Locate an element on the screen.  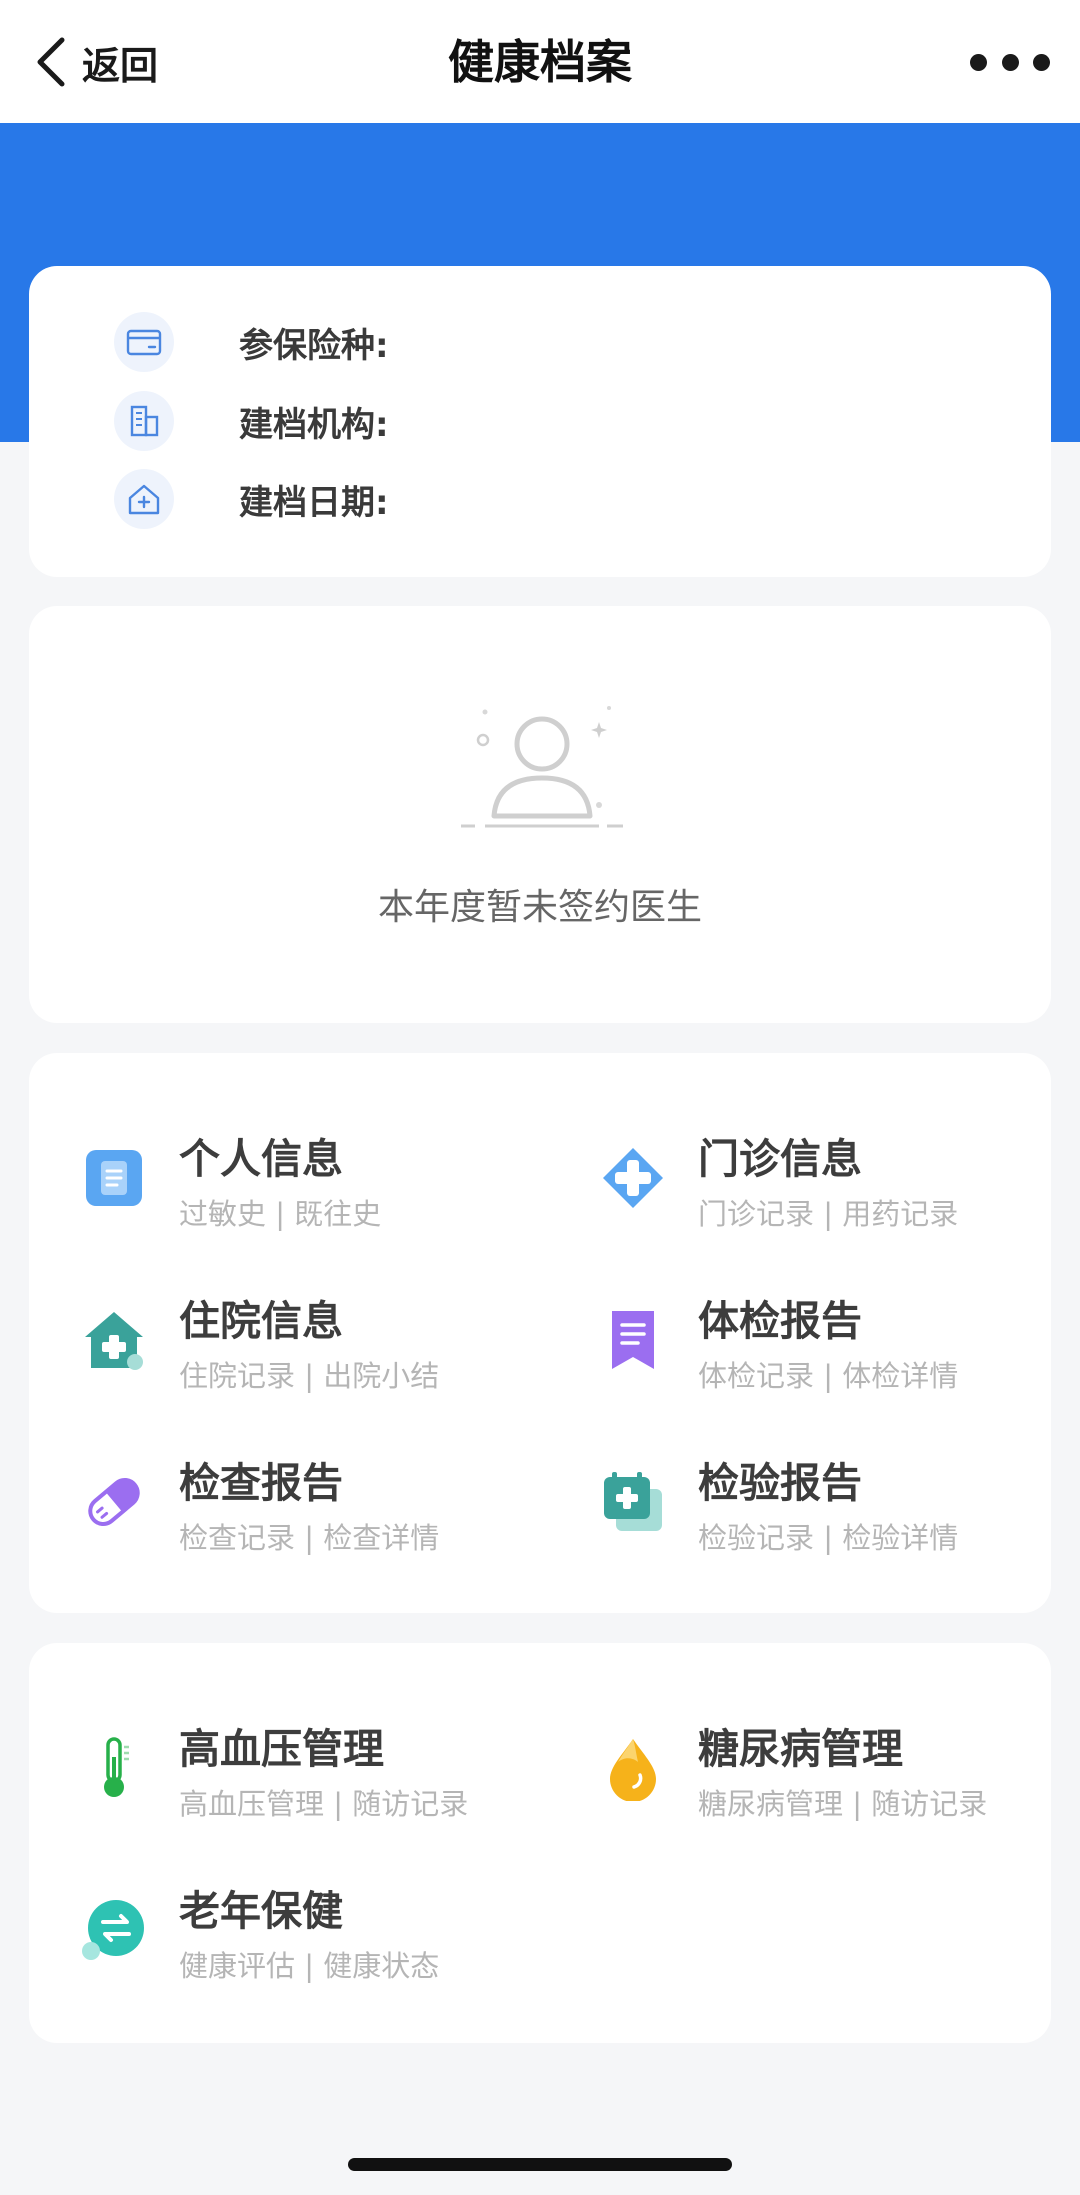
page-title: 健康档案 is located at coordinates (540, 62).